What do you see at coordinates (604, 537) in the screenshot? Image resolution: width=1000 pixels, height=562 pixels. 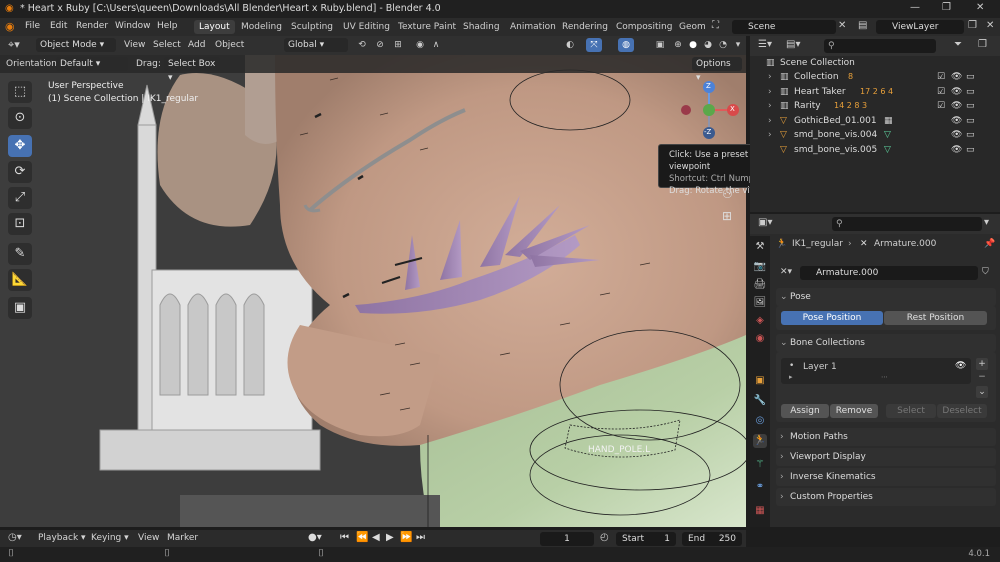 I see `preview-range-clock-icon: ◴` at bounding box center [604, 537].